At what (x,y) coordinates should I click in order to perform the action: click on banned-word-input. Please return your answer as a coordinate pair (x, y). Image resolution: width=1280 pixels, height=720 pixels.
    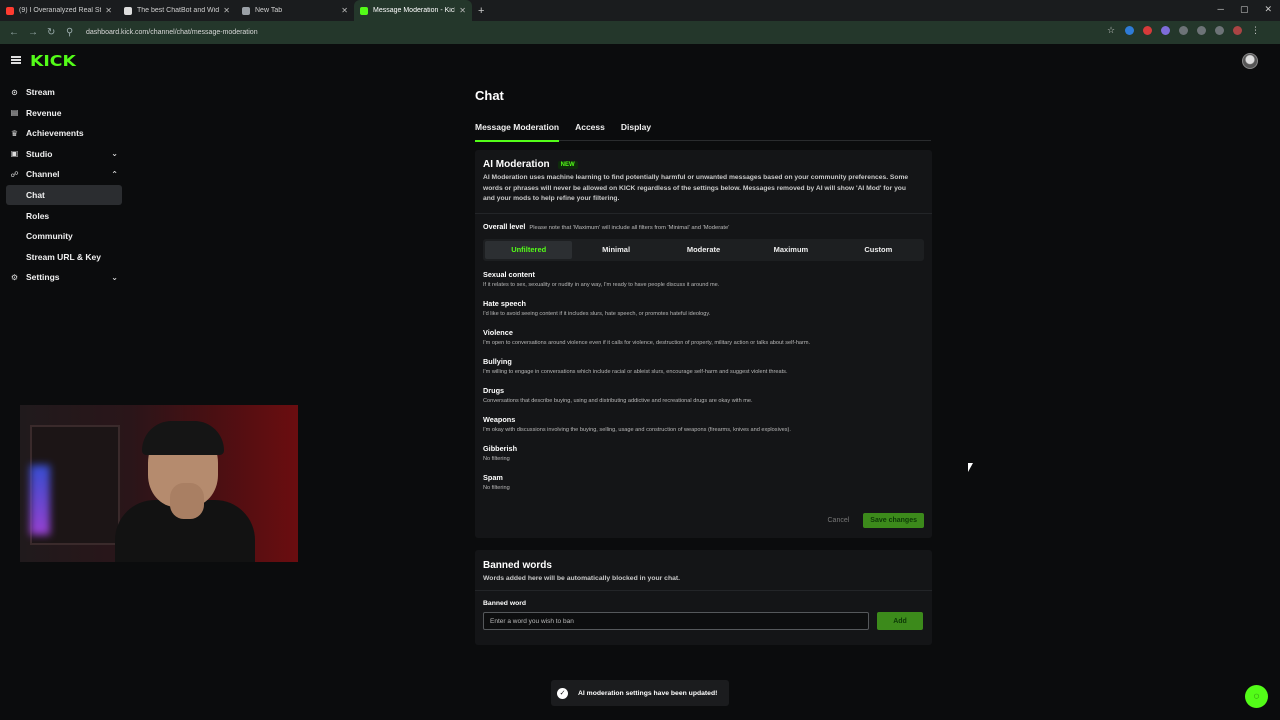
    Looking at the image, I should click on (676, 621).